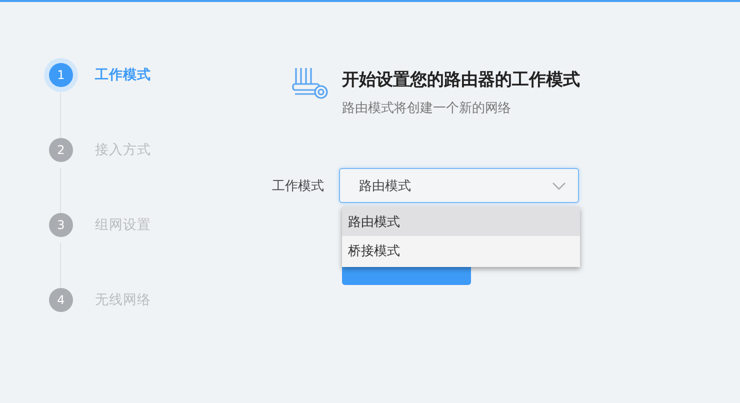 The height and width of the screenshot is (403, 740). Describe the element at coordinates (461, 250) in the screenshot. I see `dropdown-option: 桥接模式` at that location.